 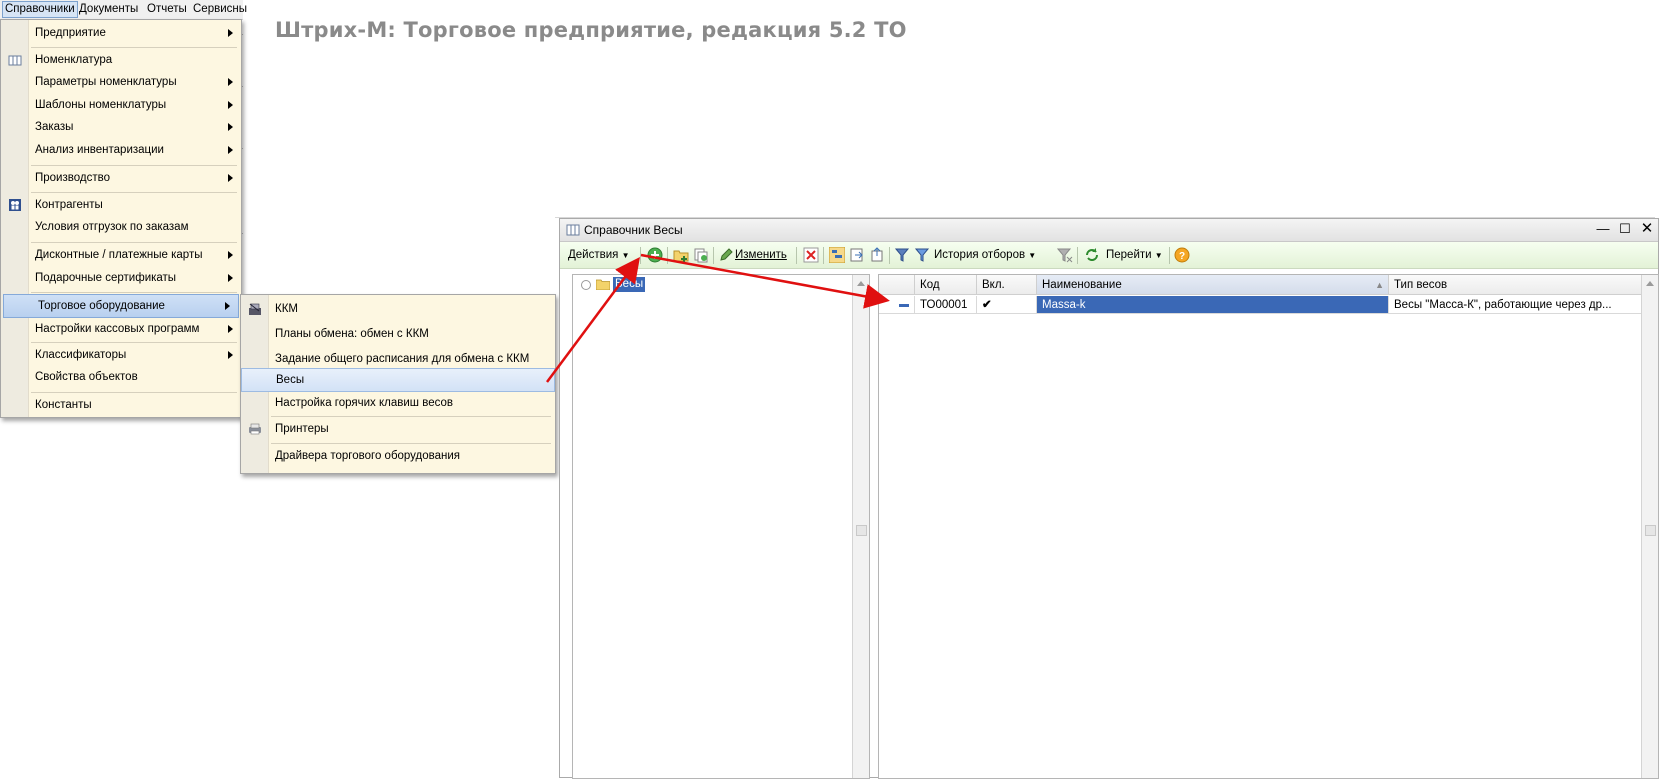 I want to click on submenu-item-exchange-plans: Планы обмена: обмен с ККМ, so click(x=398, y=334).